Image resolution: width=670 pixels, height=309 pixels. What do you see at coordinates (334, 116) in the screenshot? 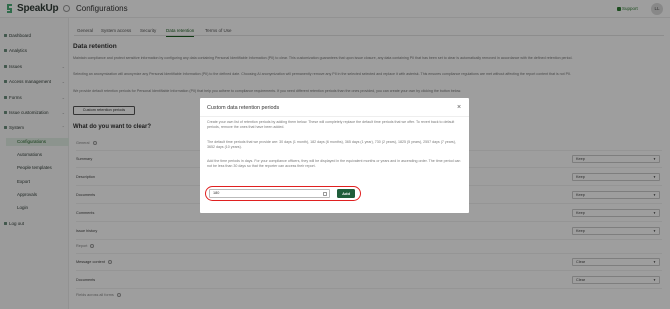
I see `modal-divider` at bounding box center [334, 116].